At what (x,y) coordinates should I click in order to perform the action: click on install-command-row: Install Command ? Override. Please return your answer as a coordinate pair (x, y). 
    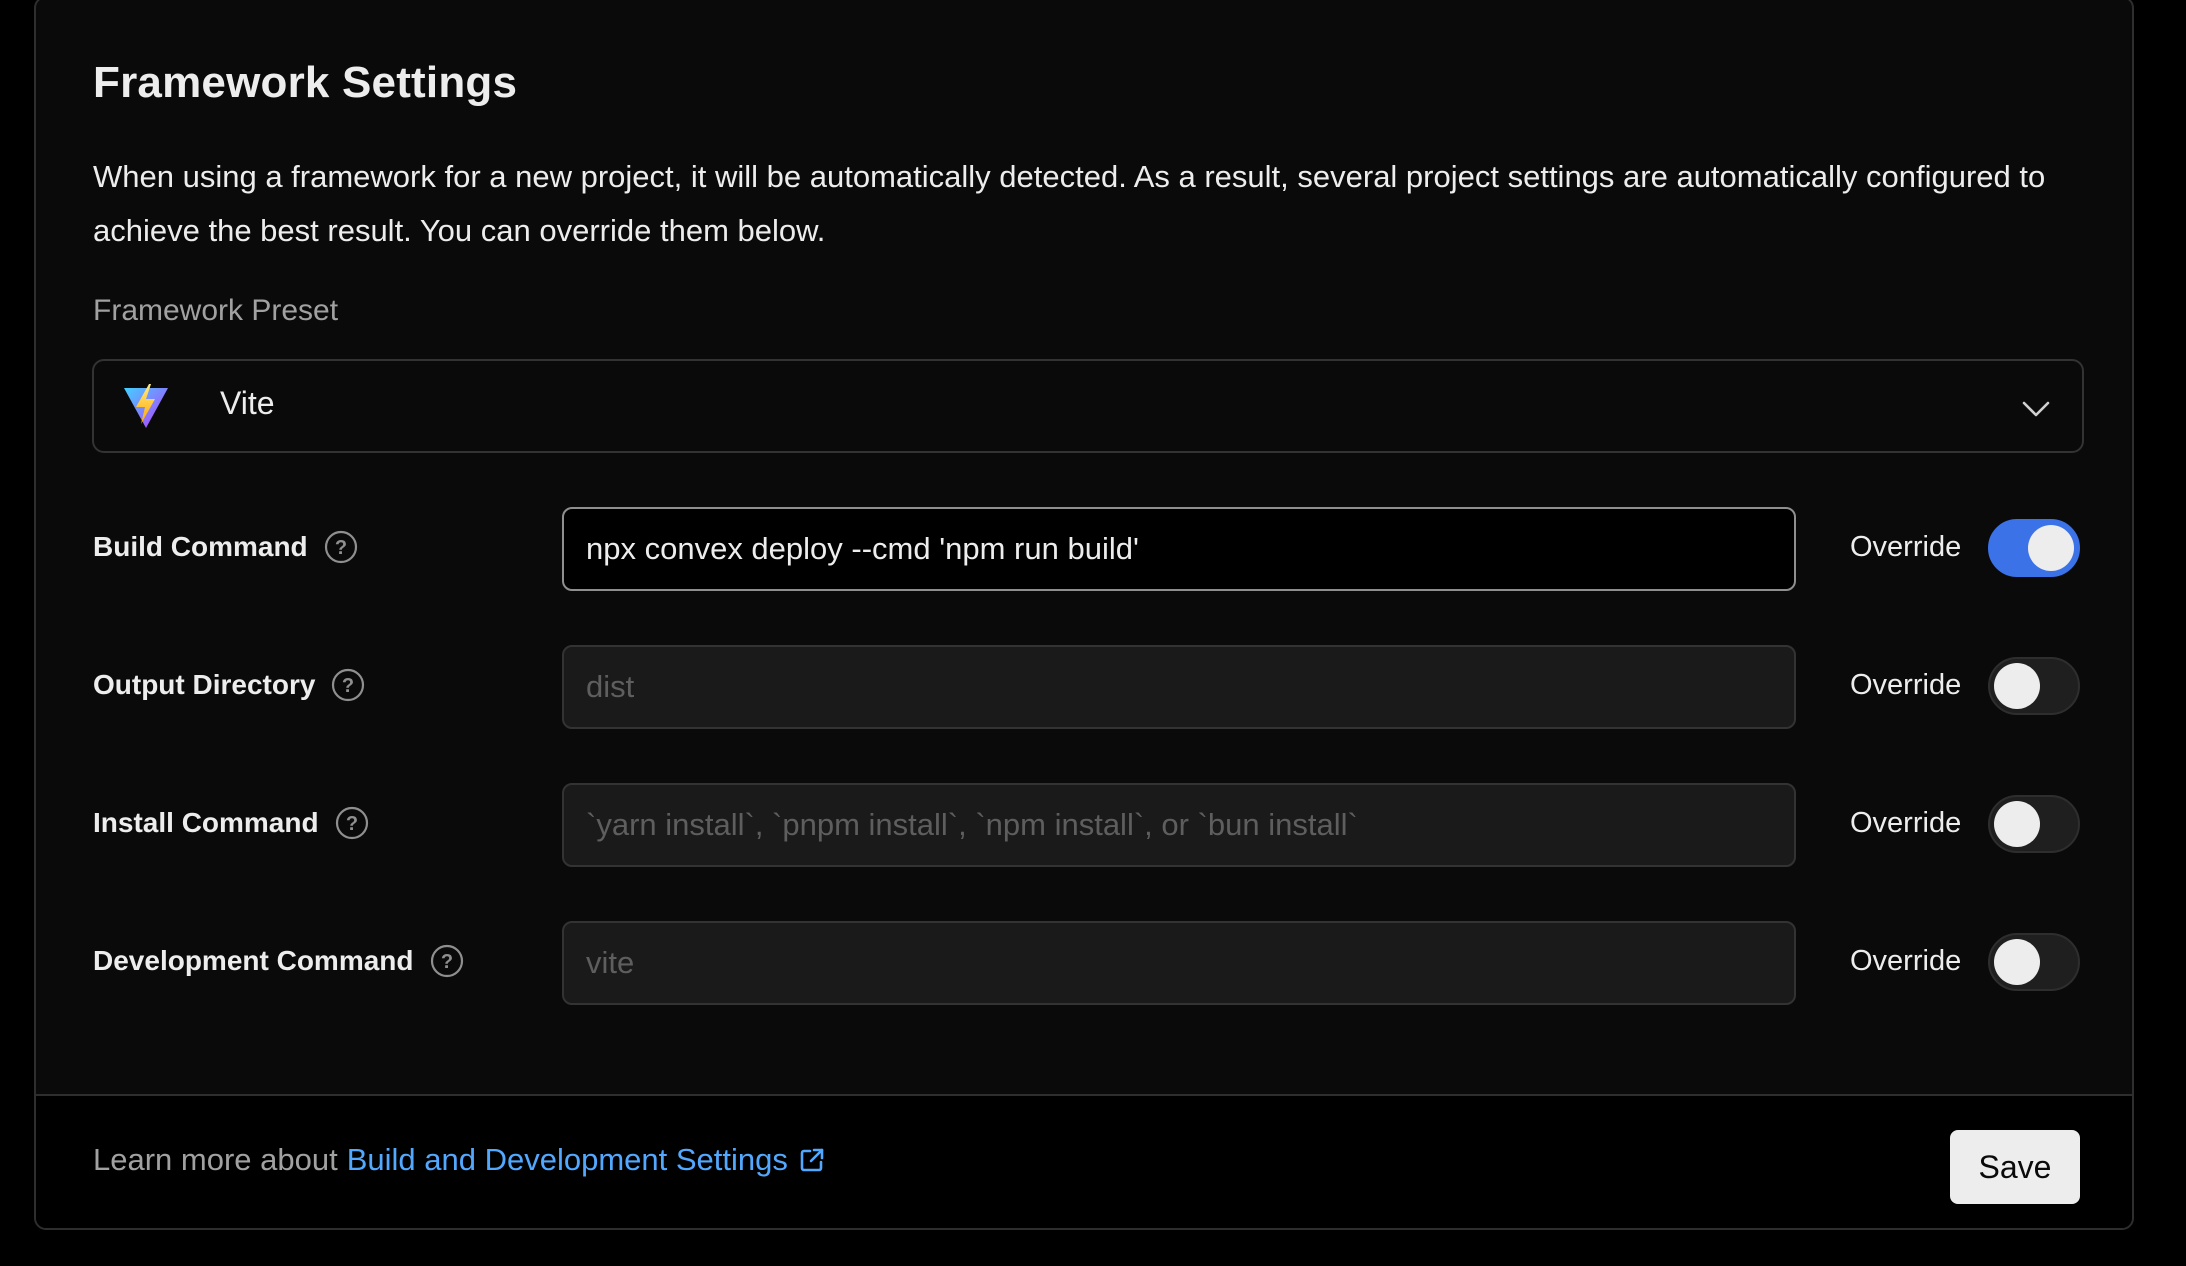
    Looking at the image, I should click on (1084, 825).